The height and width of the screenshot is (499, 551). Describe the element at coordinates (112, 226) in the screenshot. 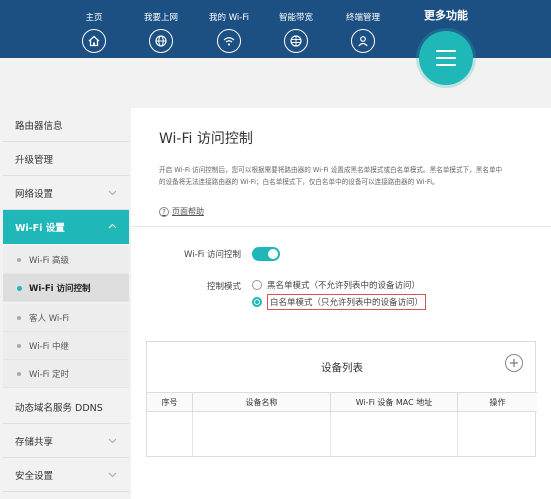

I see `chevron-up-icon` at that location.